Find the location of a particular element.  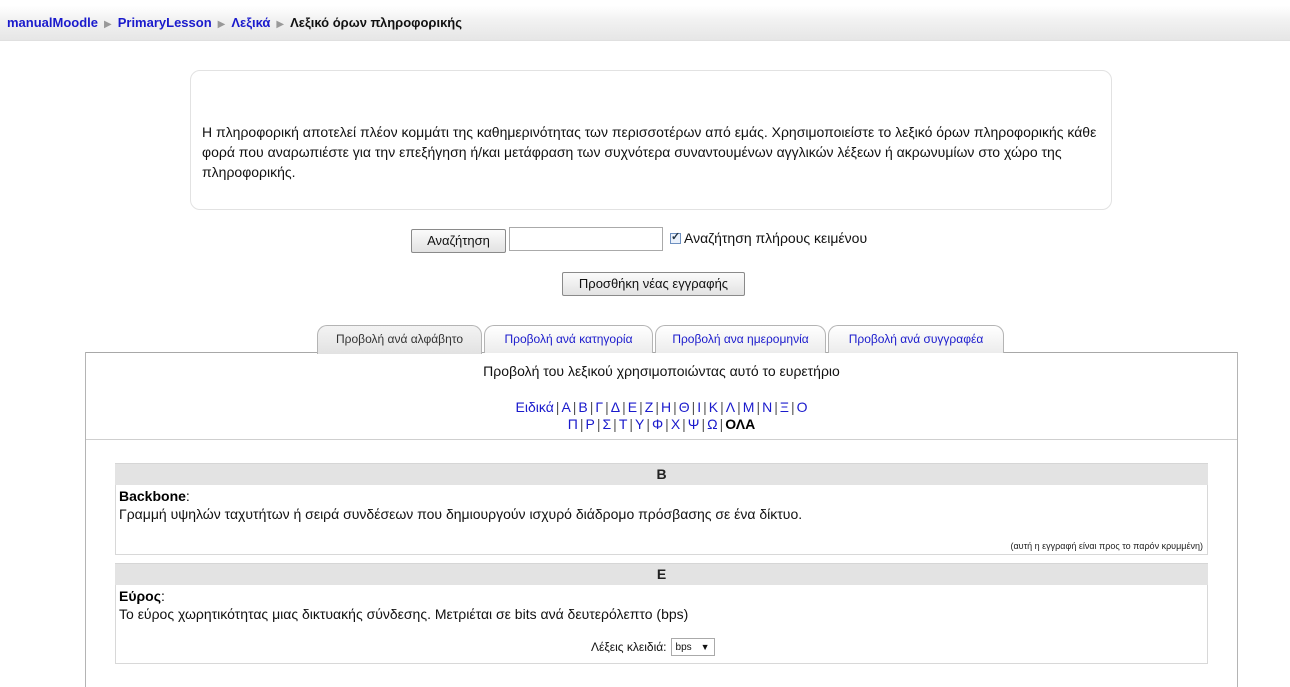

index-link-letter: Ε is located at coordinates (632, 407).